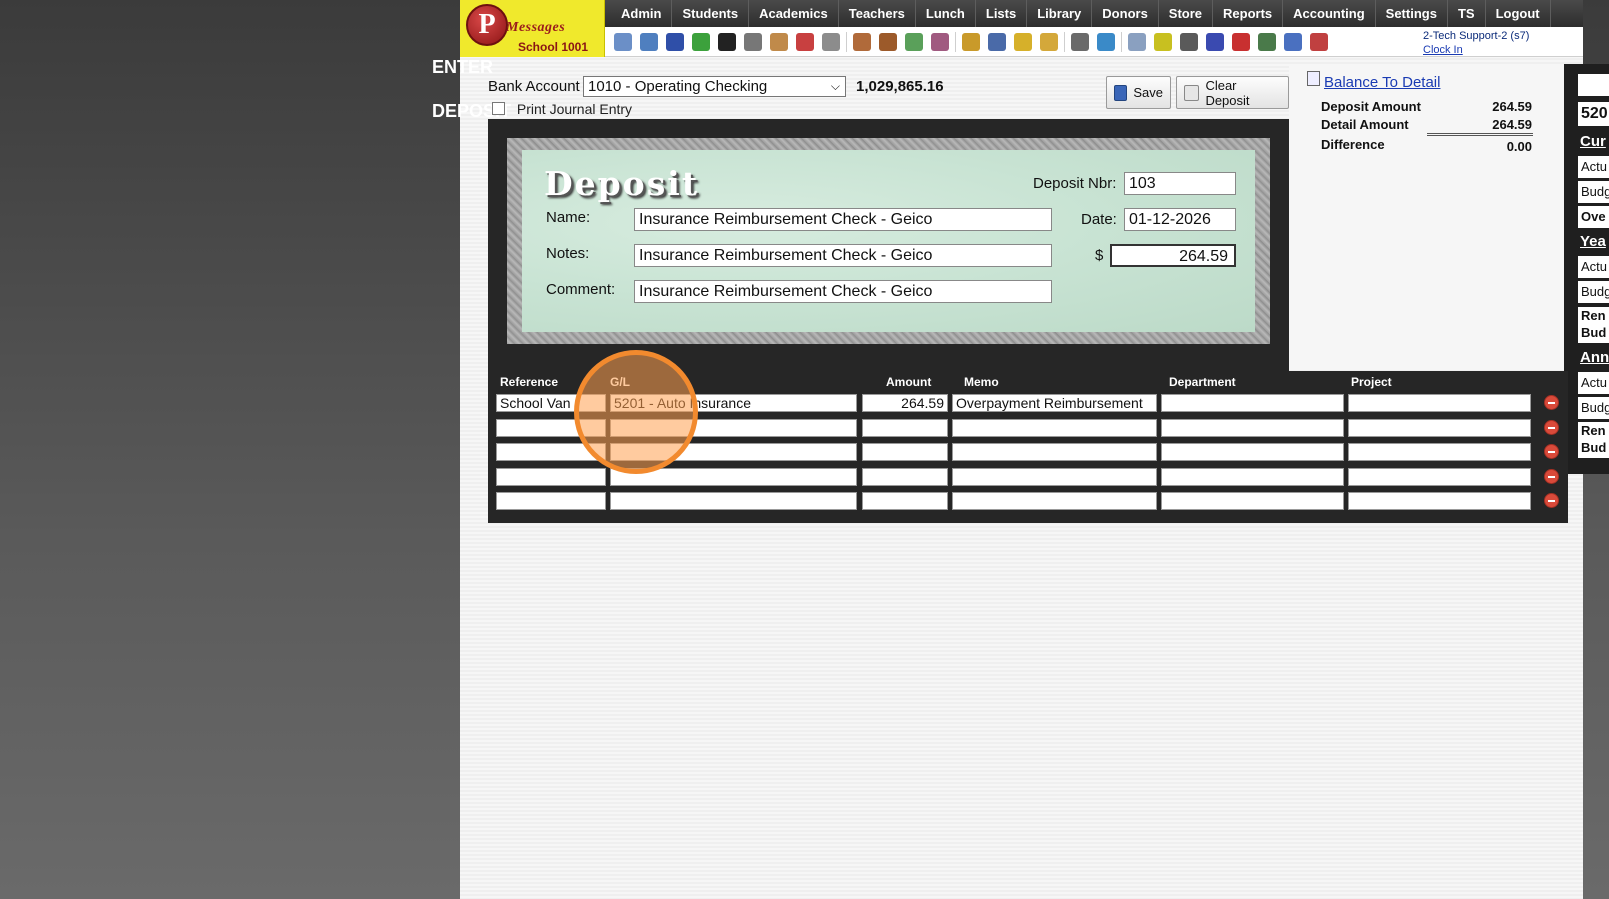  What do you see at coordinates (1106, 41) in the screenshot?
I see `clock-icon` at bounding box center [1106, 41].